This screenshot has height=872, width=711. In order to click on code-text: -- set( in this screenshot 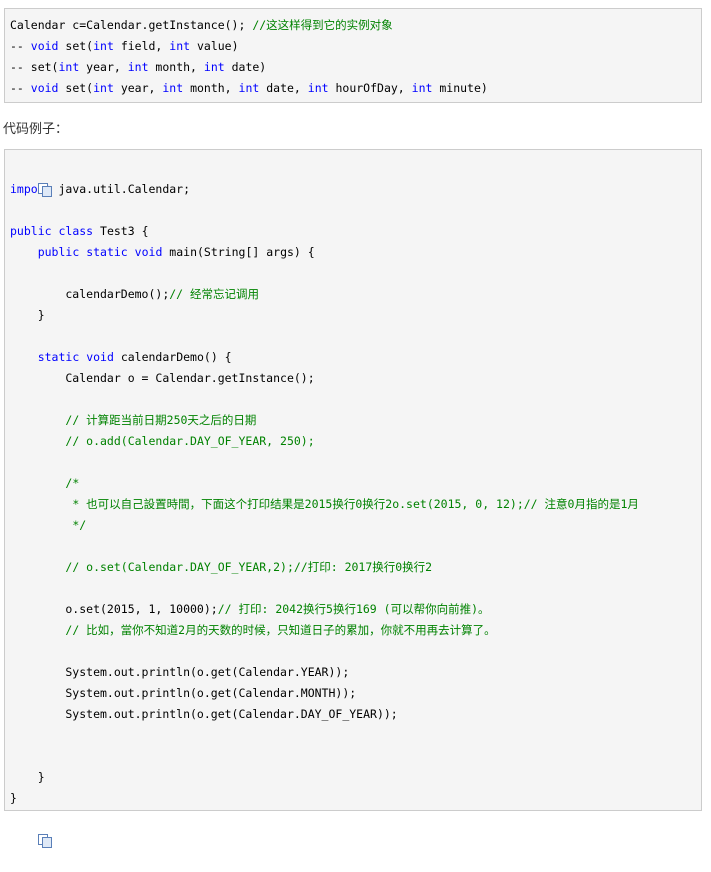, I will do `click(34, 67)`.